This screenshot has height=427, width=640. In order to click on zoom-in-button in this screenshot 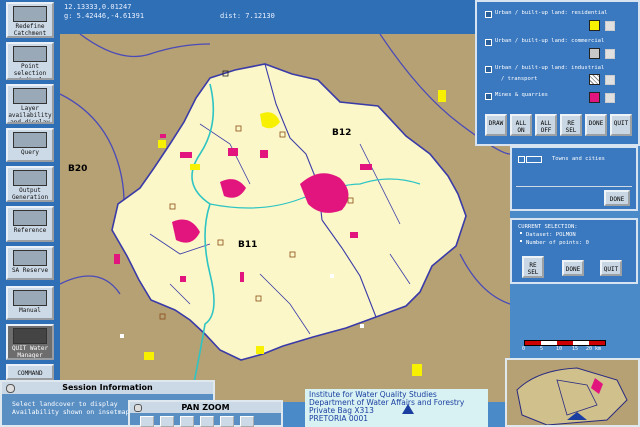, I will do `click(187, 421)`.